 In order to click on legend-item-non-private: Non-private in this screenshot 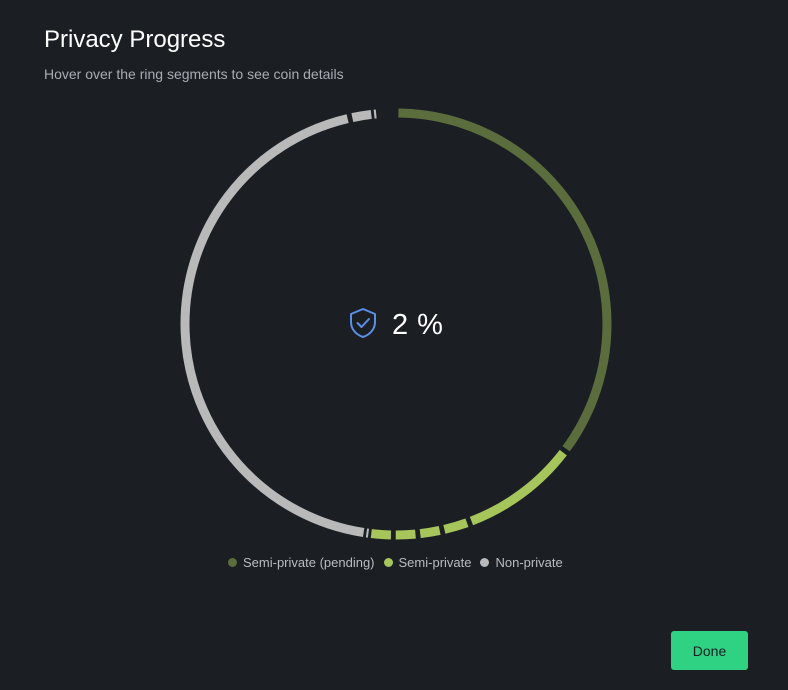, I will do `click(521, 562)`.